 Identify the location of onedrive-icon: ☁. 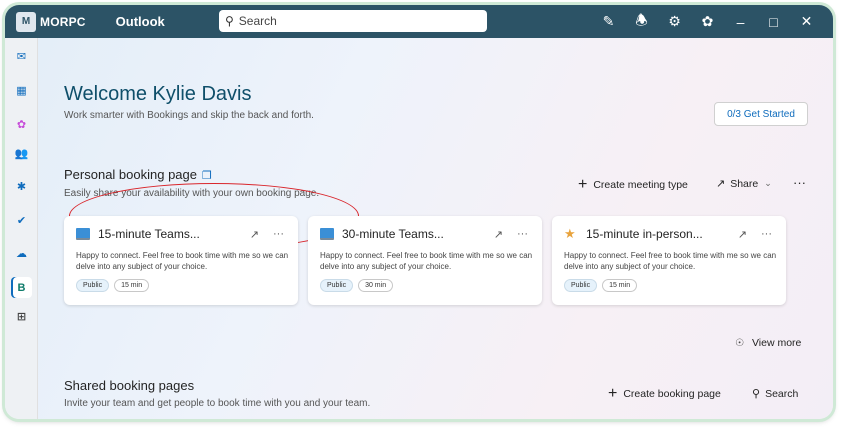
(21, 254).